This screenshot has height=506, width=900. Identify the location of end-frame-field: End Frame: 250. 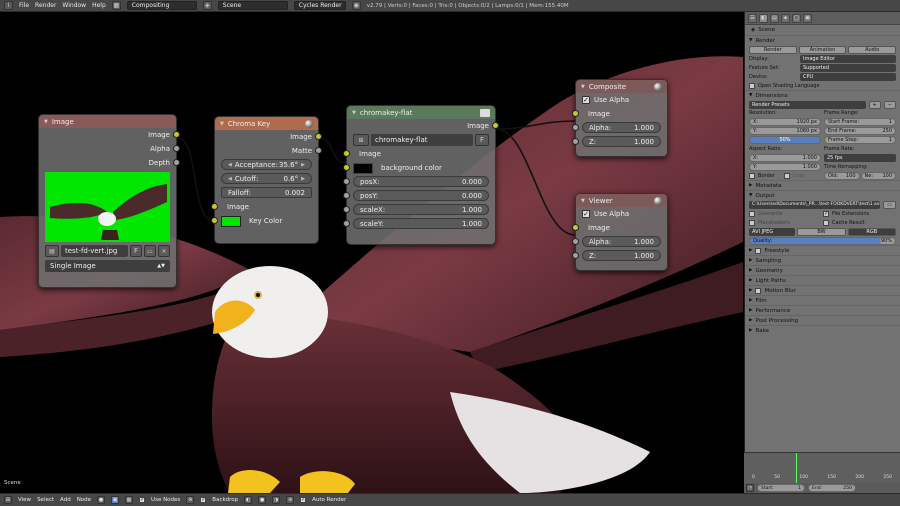
(860, 131).